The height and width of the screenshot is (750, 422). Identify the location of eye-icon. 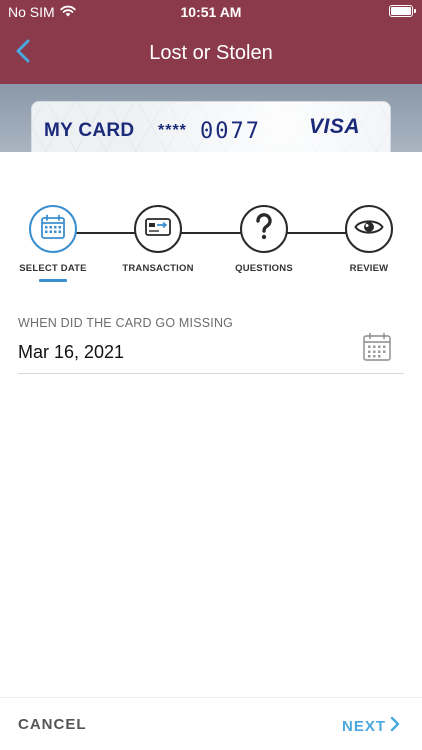
(369, 229).